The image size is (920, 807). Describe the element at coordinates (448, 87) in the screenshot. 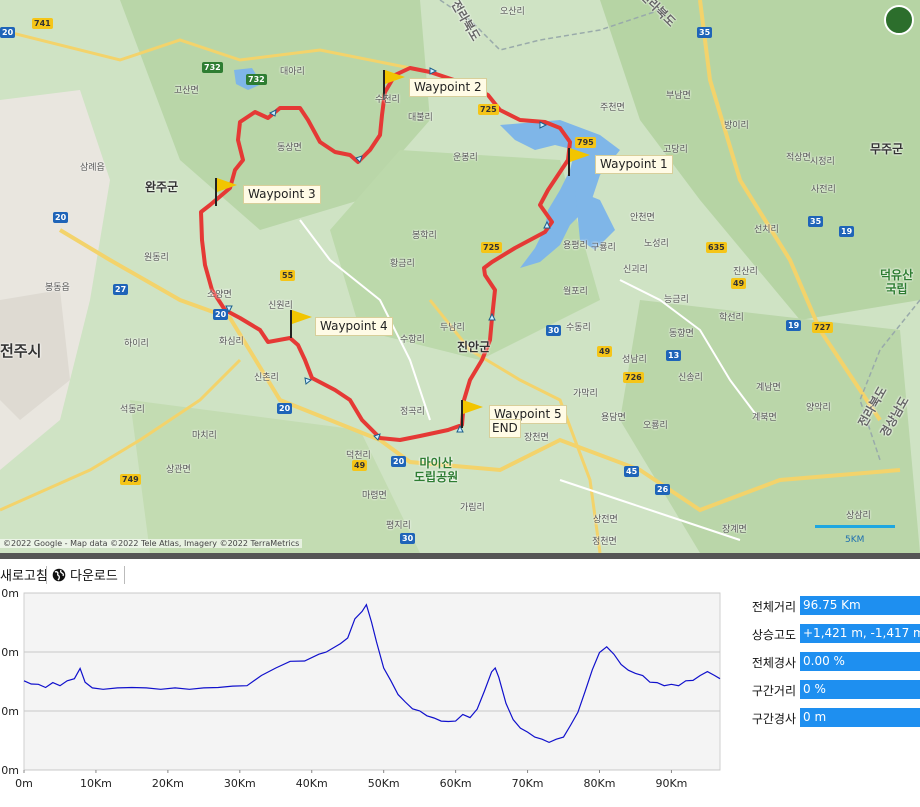

I see `waypoint-2-label: Waypoint 2` at that location.